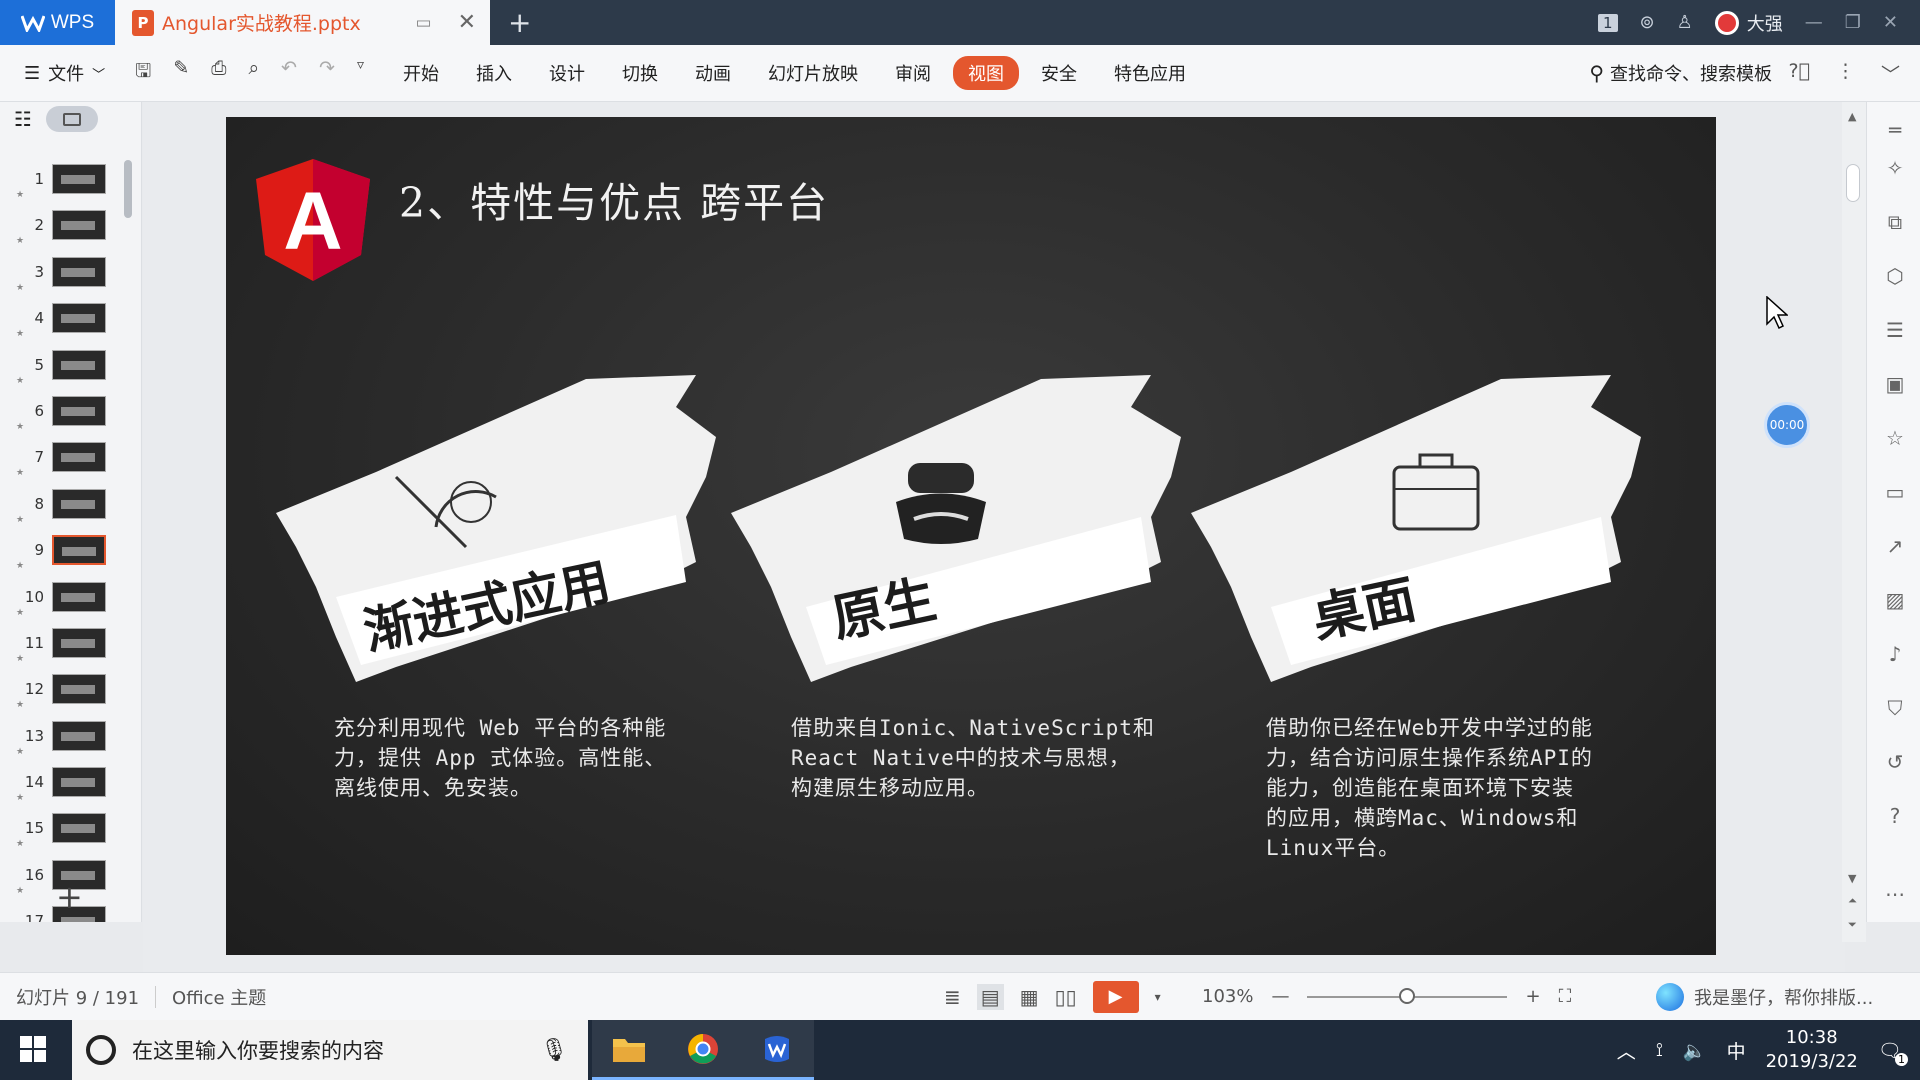  I want to click on menu-tab: 特色应用, so click(1150, 73).